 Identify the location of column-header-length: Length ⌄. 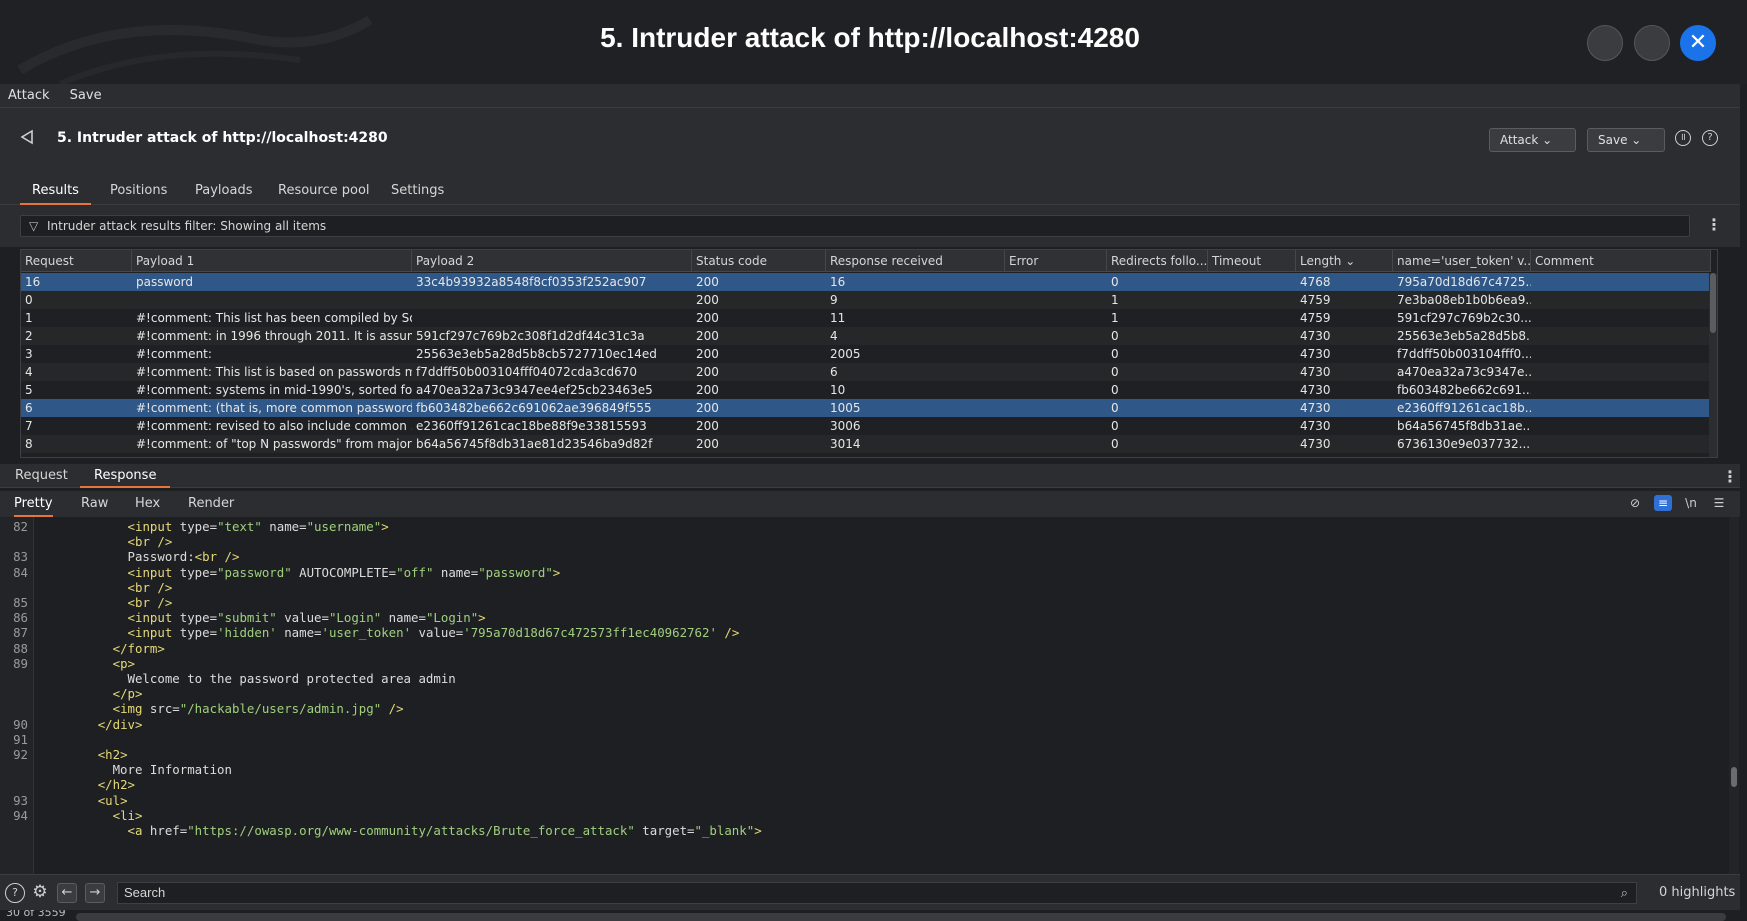
(1344, 261).